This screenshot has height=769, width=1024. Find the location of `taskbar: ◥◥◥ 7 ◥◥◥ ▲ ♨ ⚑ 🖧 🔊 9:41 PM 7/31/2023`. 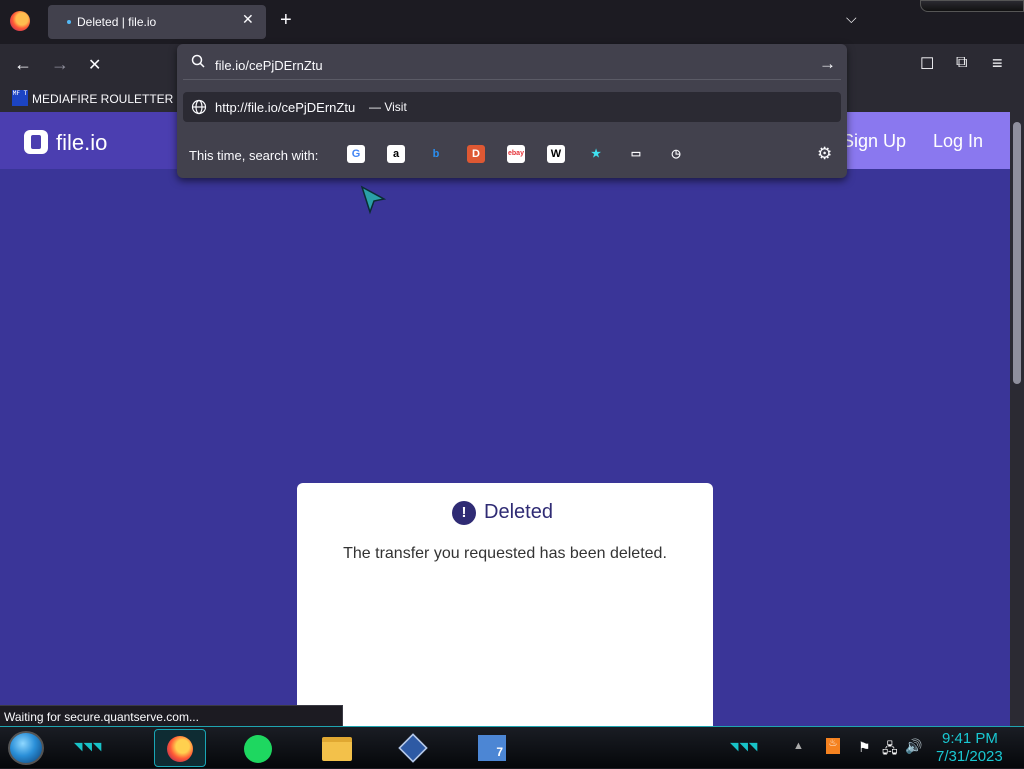

taskbar: ◥◥◥ 7 ◥◥◥ ▲ ♨ ⚑ 🖧 🔊 9:41 PM 7/31/2023 is located at coordinates (512, 747).